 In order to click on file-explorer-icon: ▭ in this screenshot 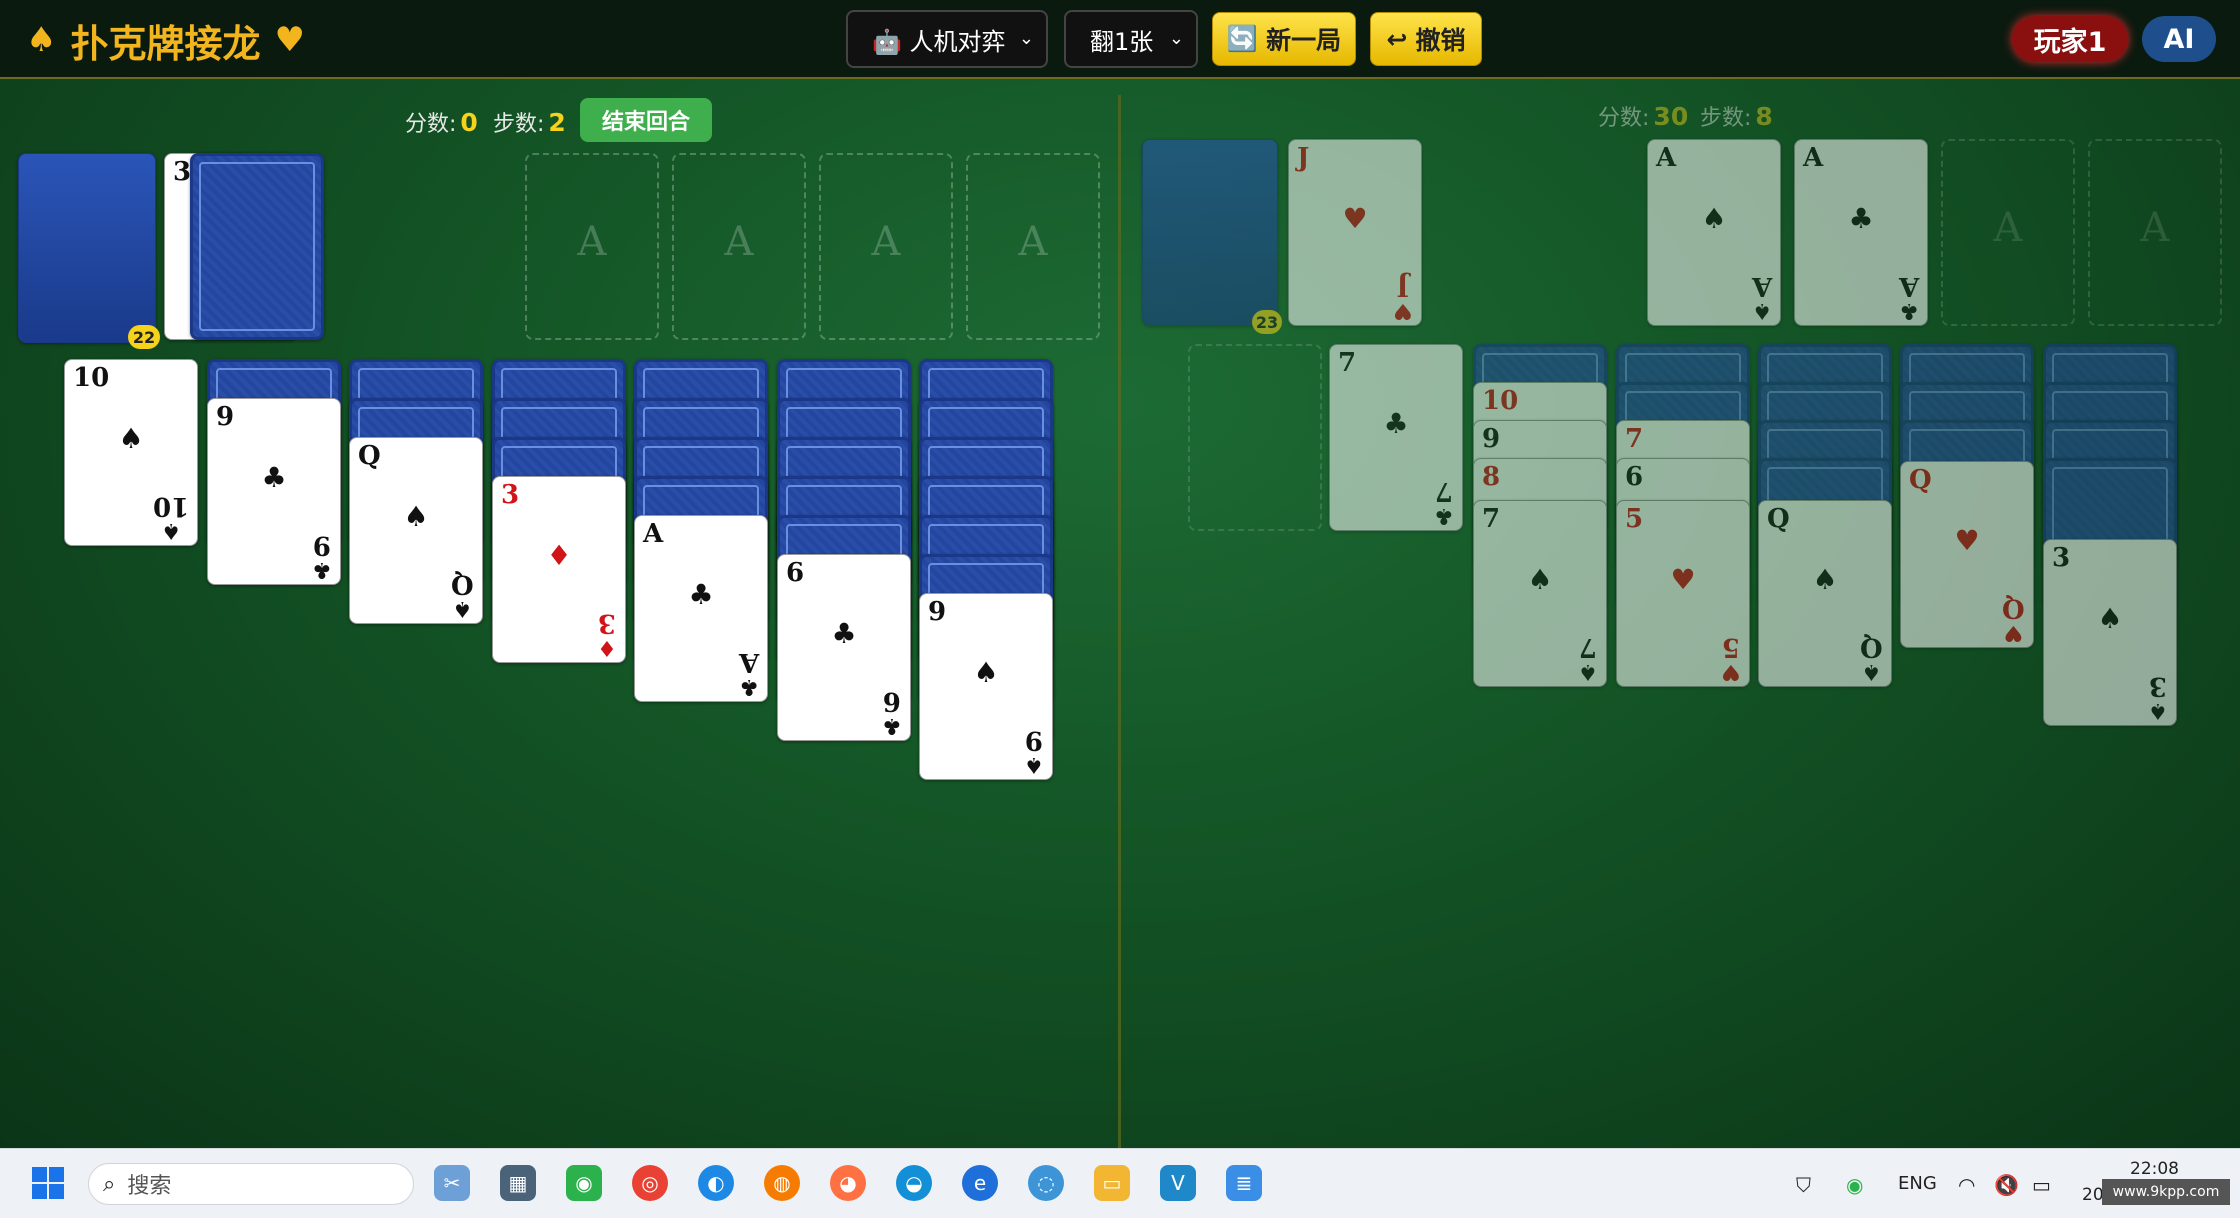, I will do `click(1112, 1183)`.